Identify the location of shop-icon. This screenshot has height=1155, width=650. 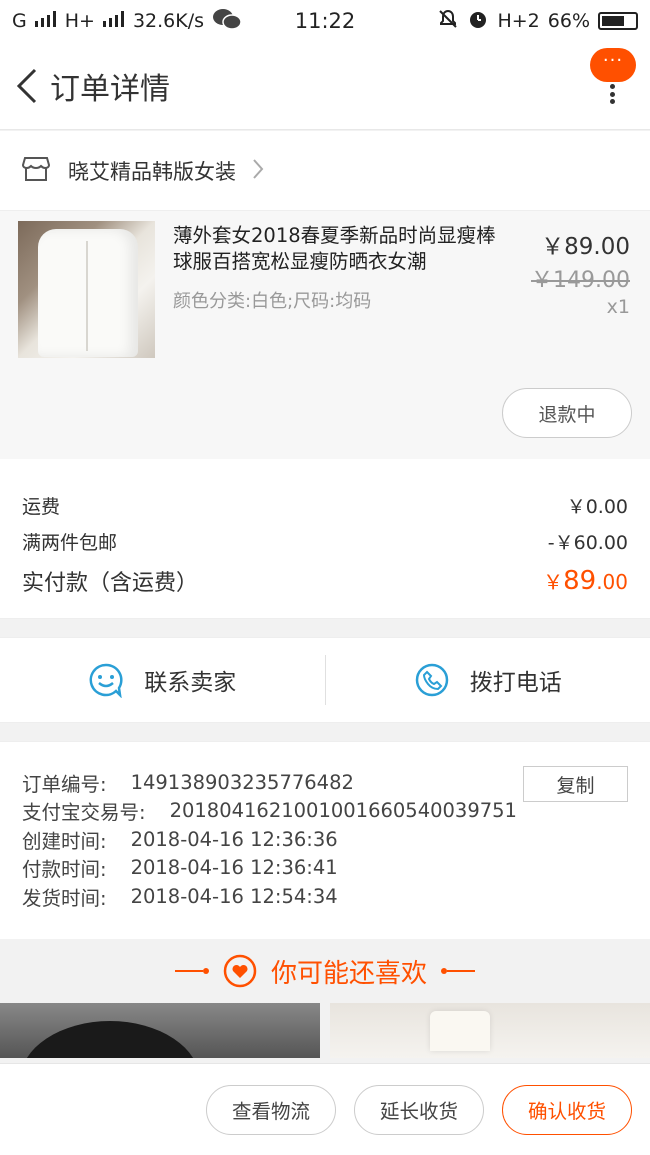
(36, 171).